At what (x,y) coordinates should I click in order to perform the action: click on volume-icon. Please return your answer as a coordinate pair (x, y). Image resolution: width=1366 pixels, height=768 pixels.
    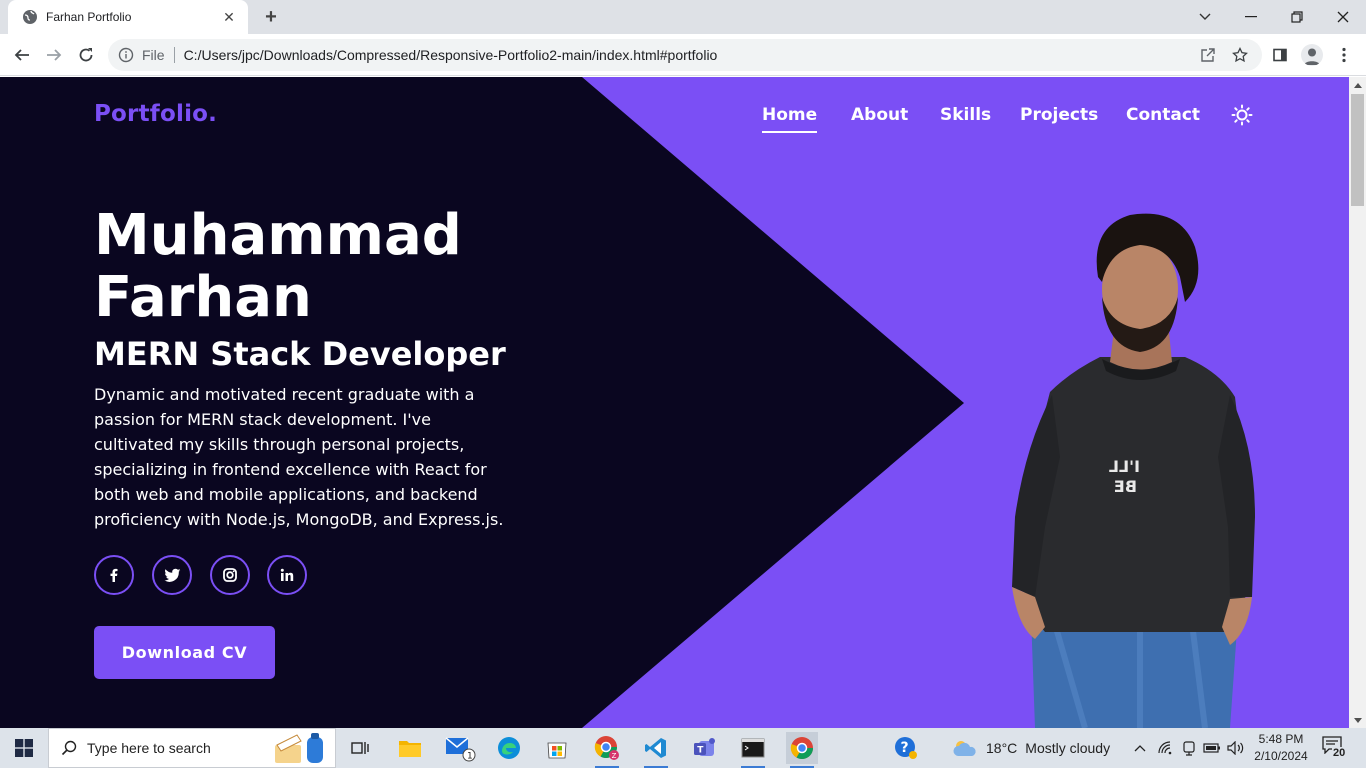
    Looking at the image, I should click on (1236, 748).